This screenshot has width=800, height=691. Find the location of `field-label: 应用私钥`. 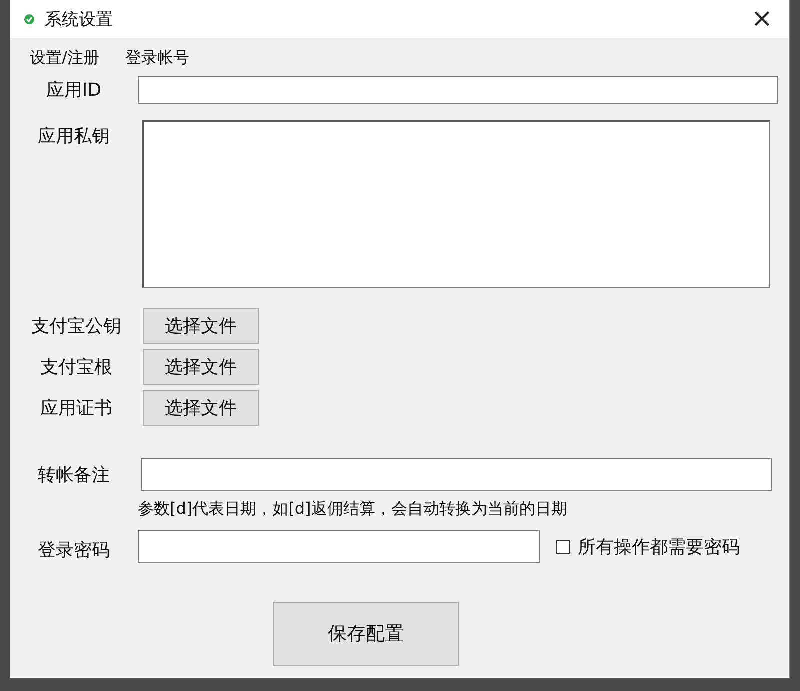

field-label: 应用私钥 is located at coordinates (74, 136).